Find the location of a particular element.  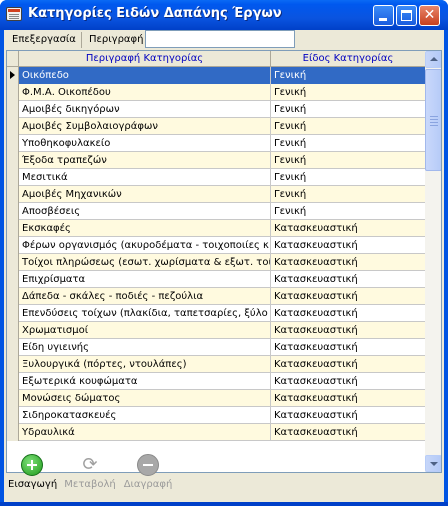

minimize-button is located at coordinates (383, 15).